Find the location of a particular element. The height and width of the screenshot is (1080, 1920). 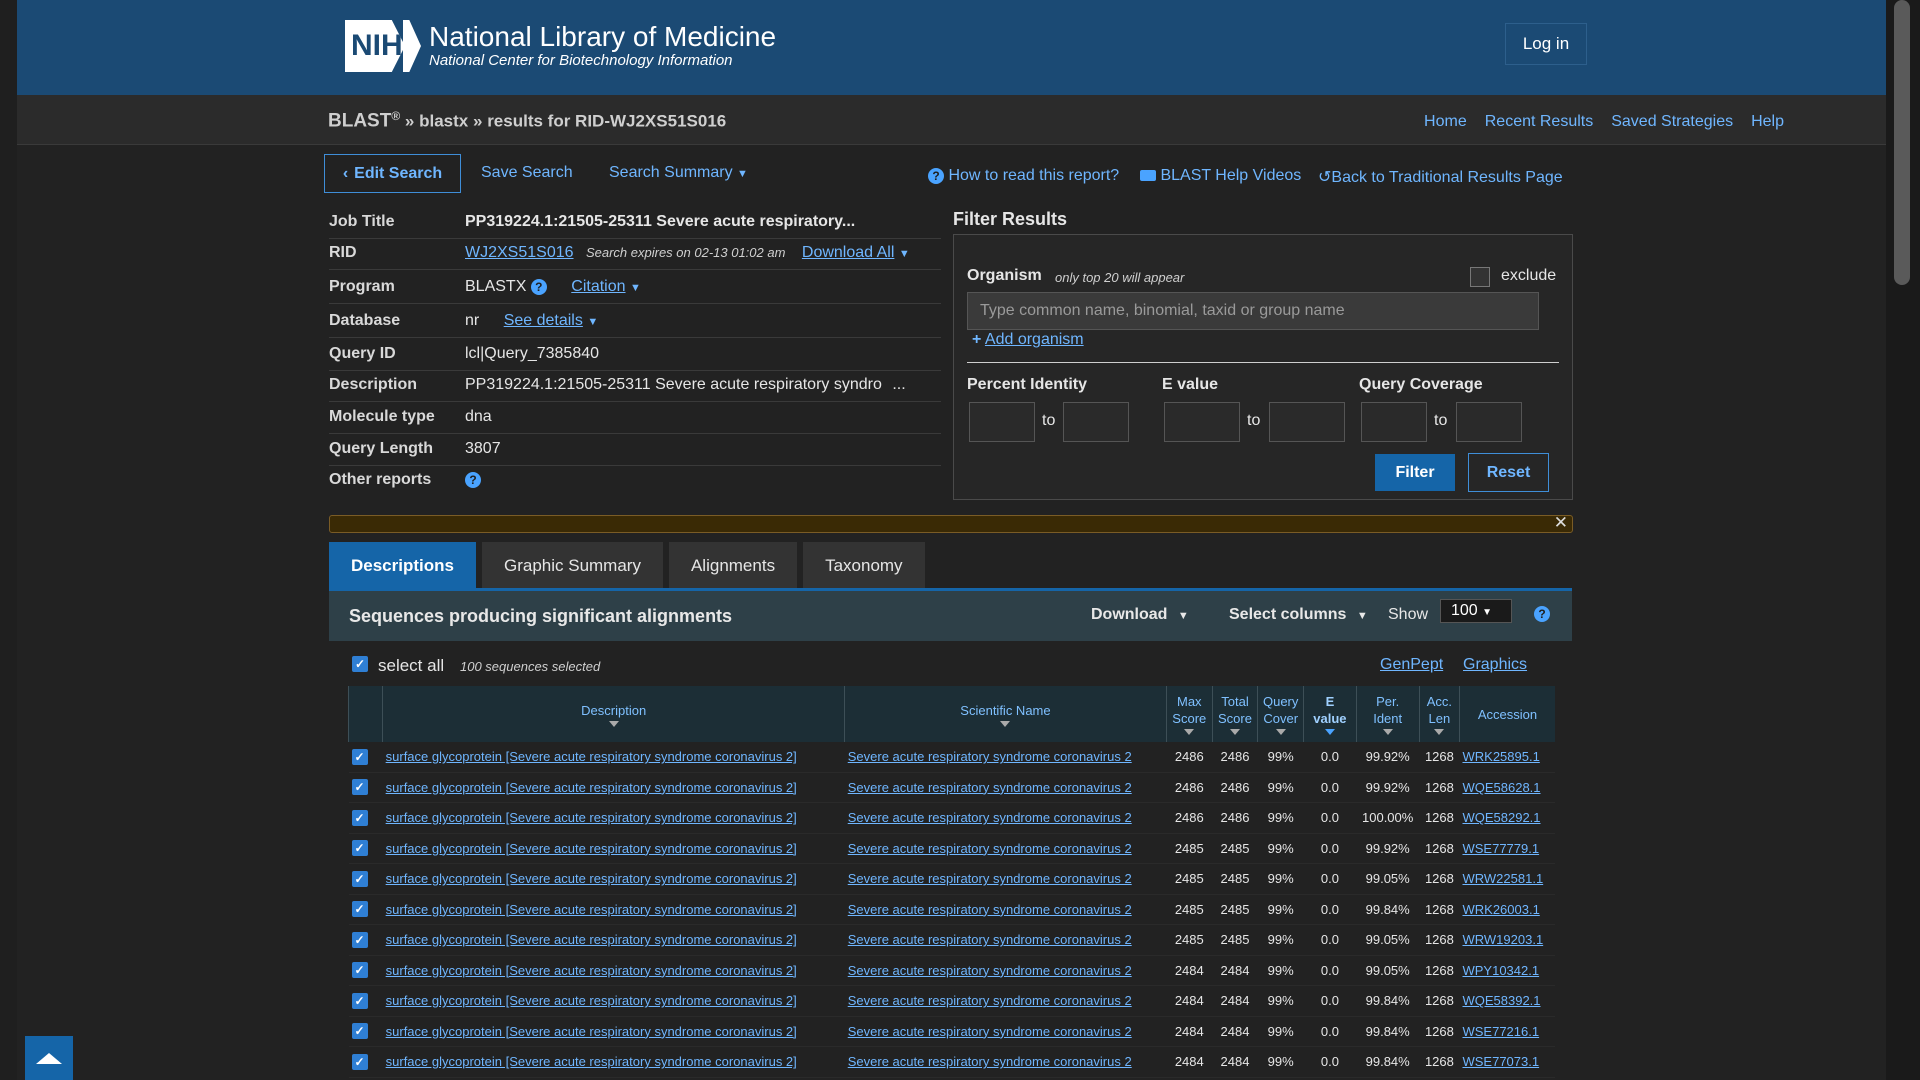

accession-link: WRW19203.1 is located at coordinates (1502, 939).